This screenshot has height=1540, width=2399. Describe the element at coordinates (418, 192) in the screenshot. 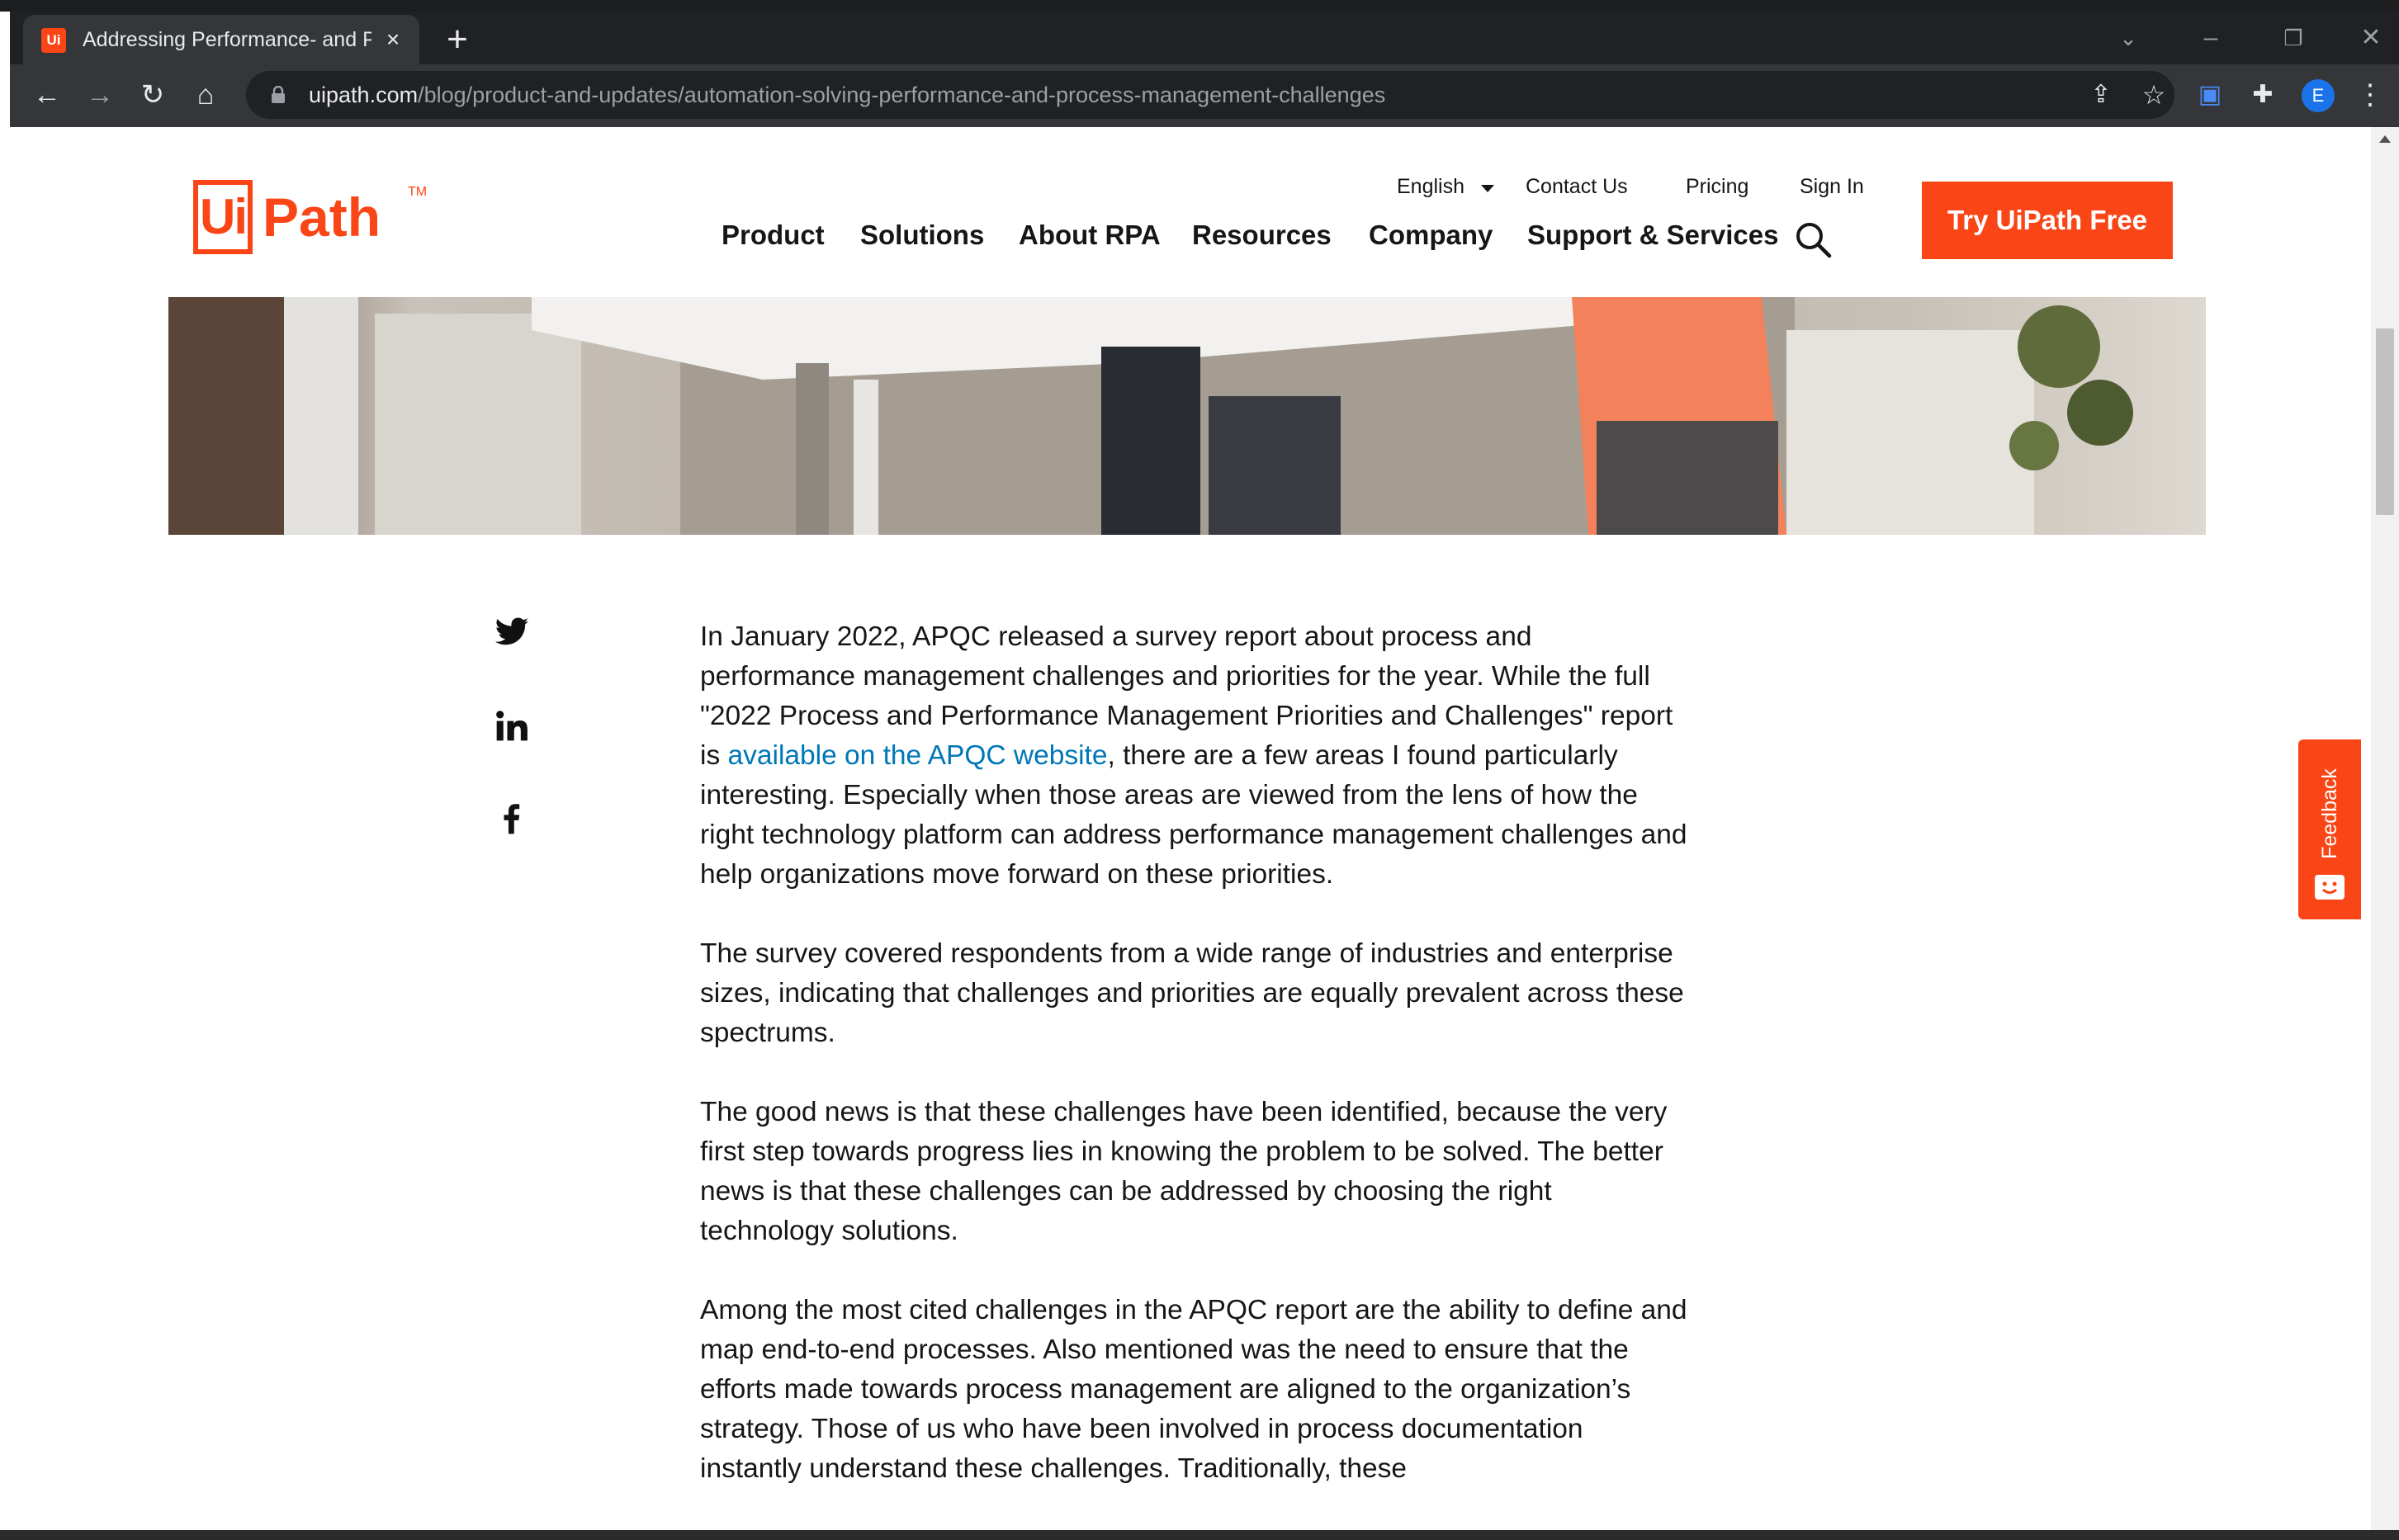

I see `logo-trademark: TM` at that location.